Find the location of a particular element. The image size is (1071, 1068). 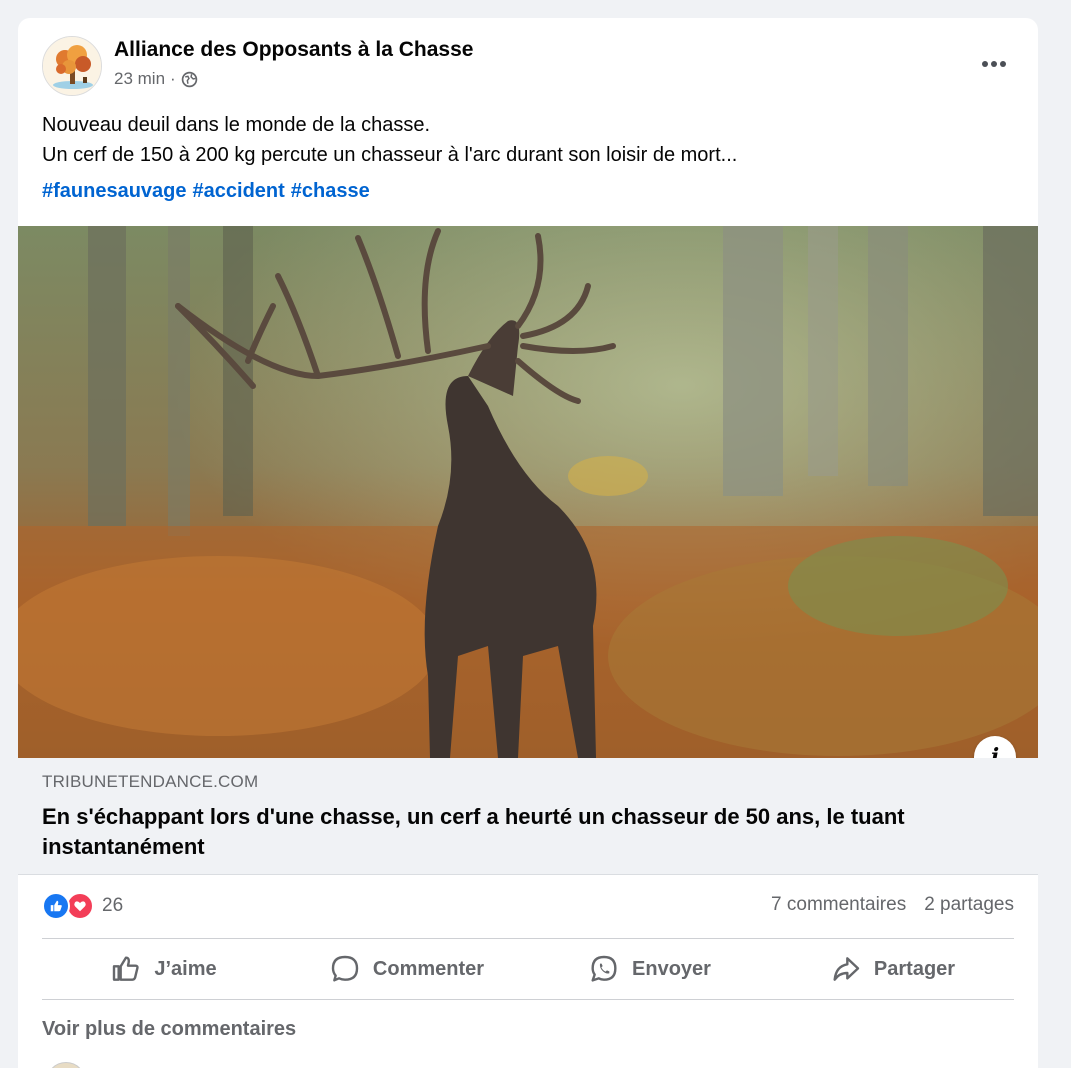

shares-count: 2 partages is located at coordinates (969, 905).